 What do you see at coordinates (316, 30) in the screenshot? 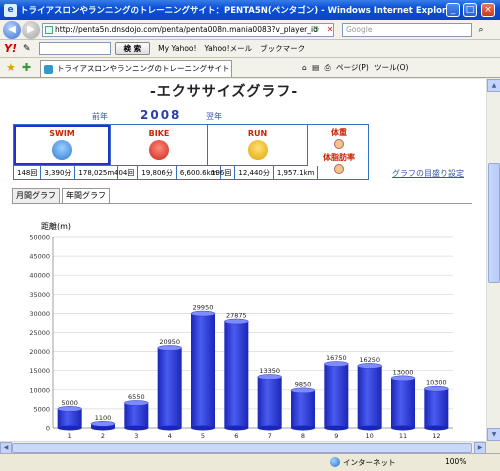
I see `refresh-icon: ↻` at bounding box center [316, 30].